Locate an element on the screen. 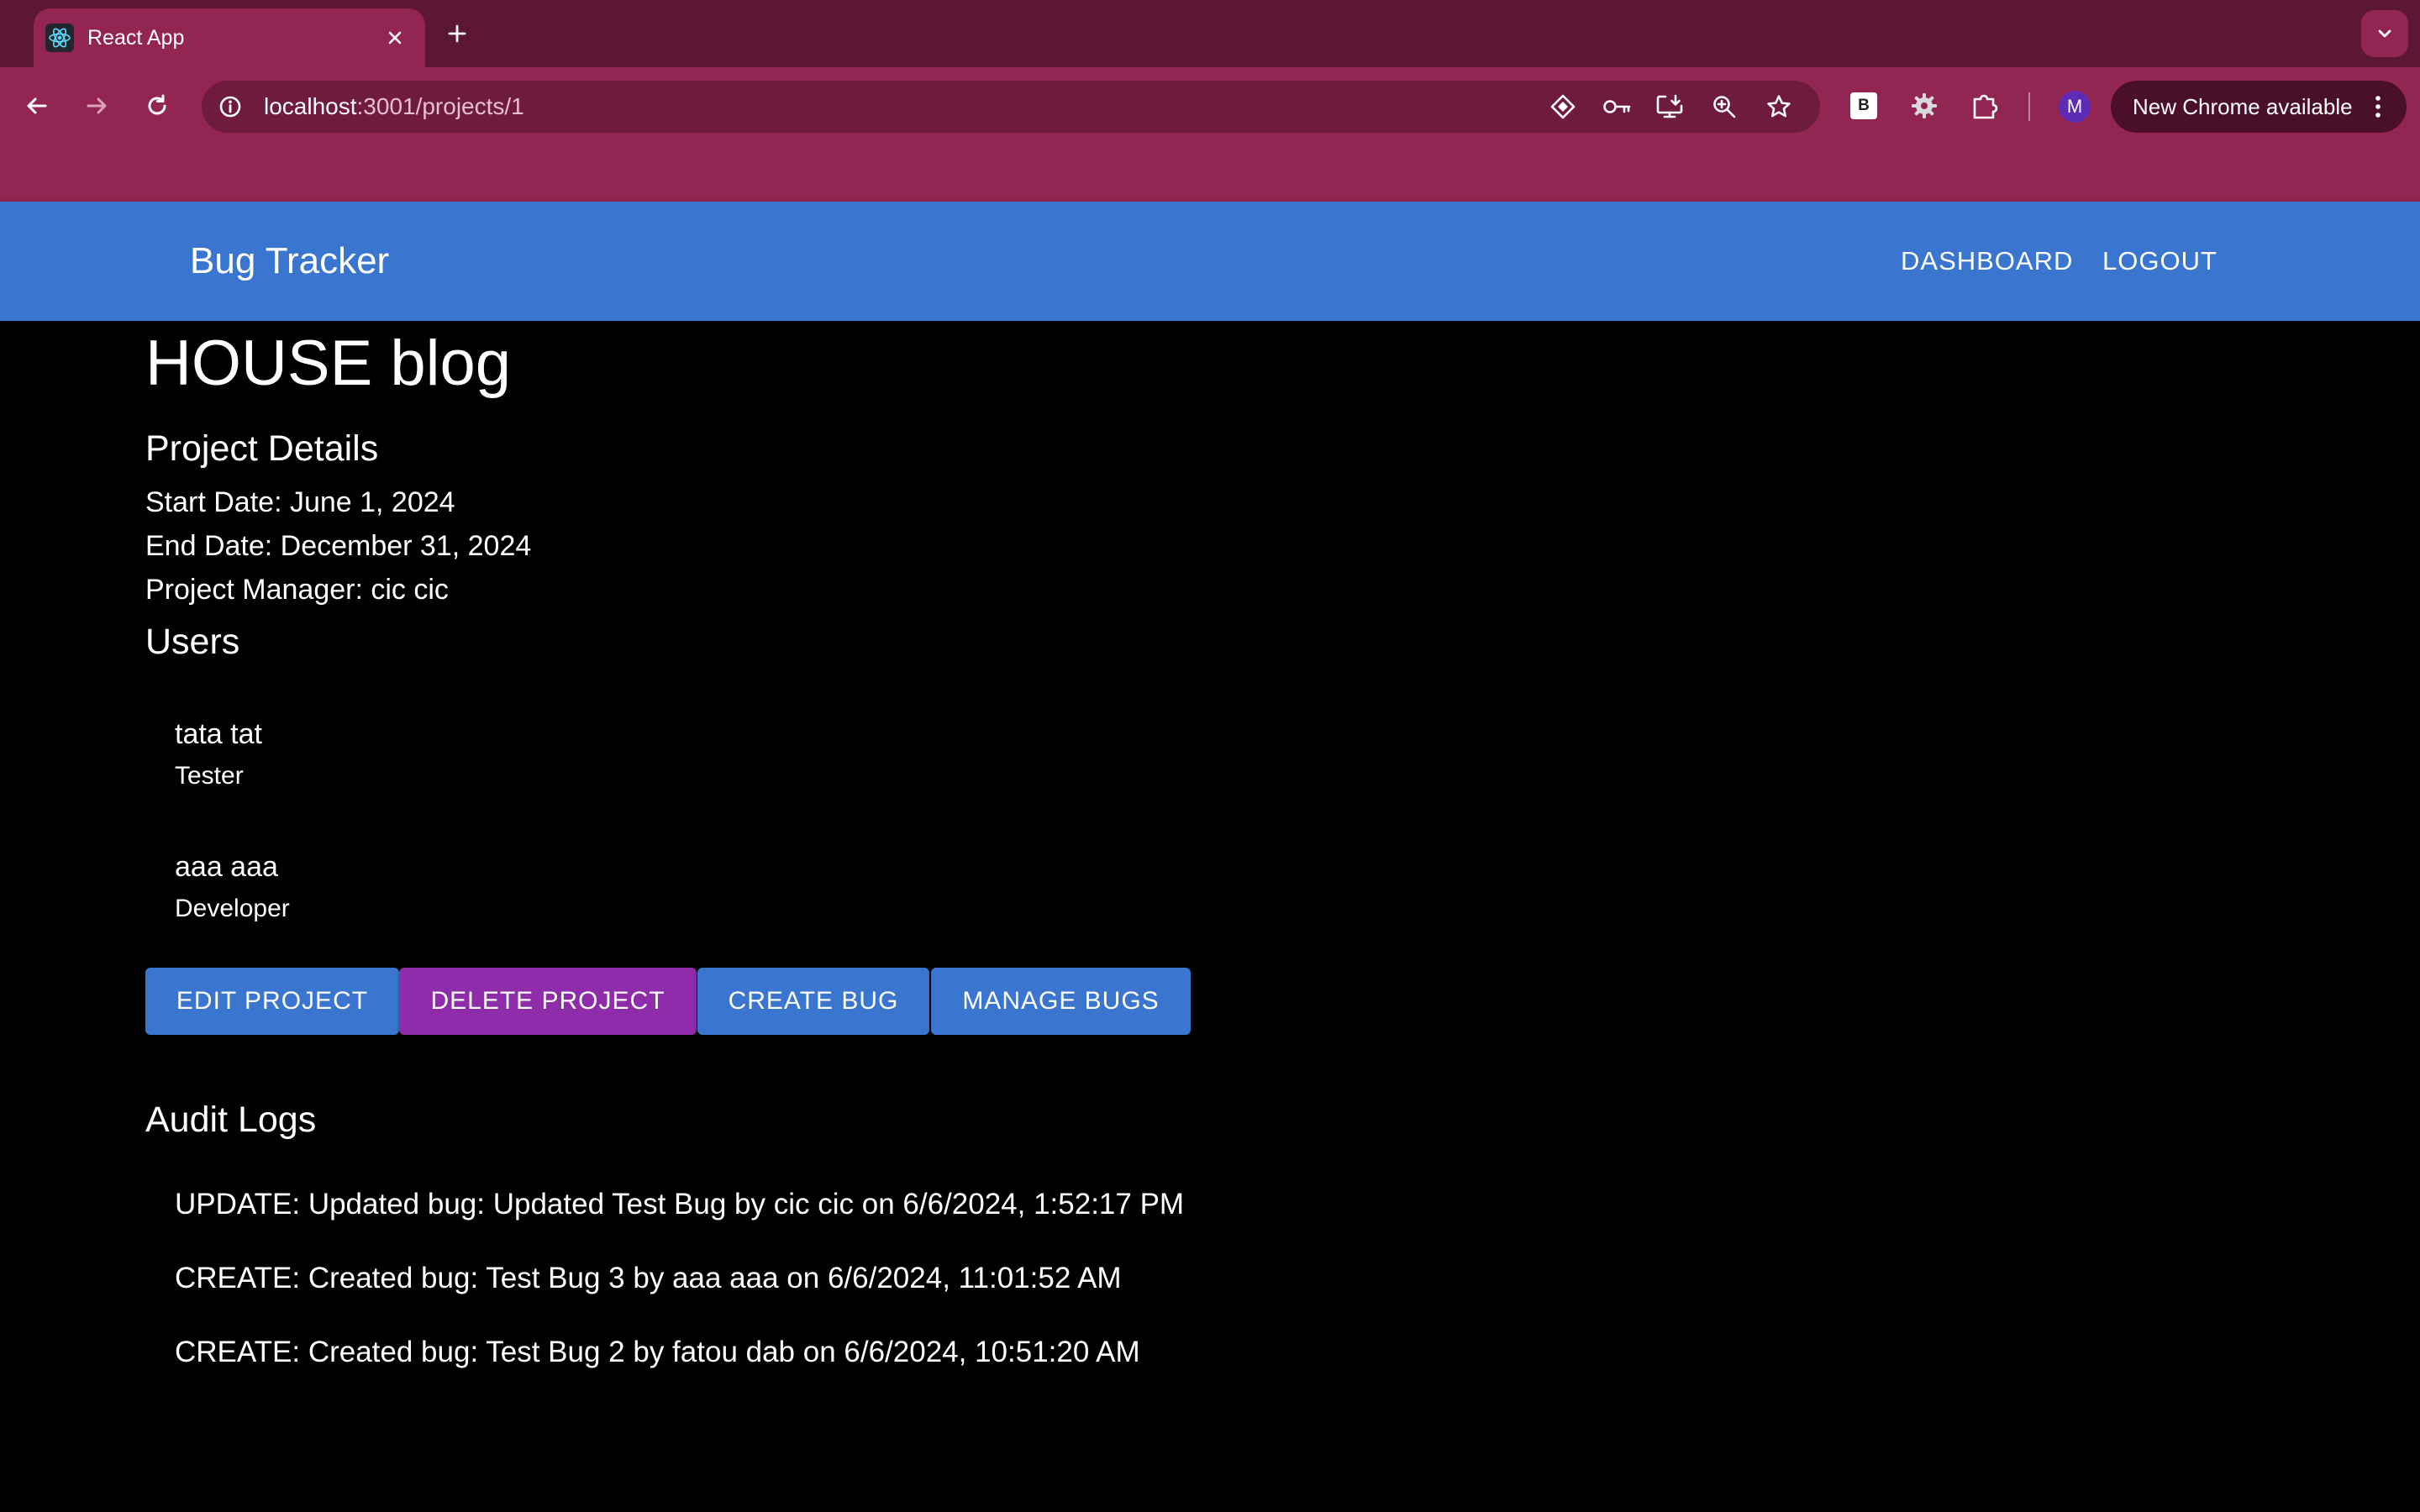 Image resolution: width=2420 pixels, height=1512 pixels. toolbar-divider is located at coordinates (2029, 106).